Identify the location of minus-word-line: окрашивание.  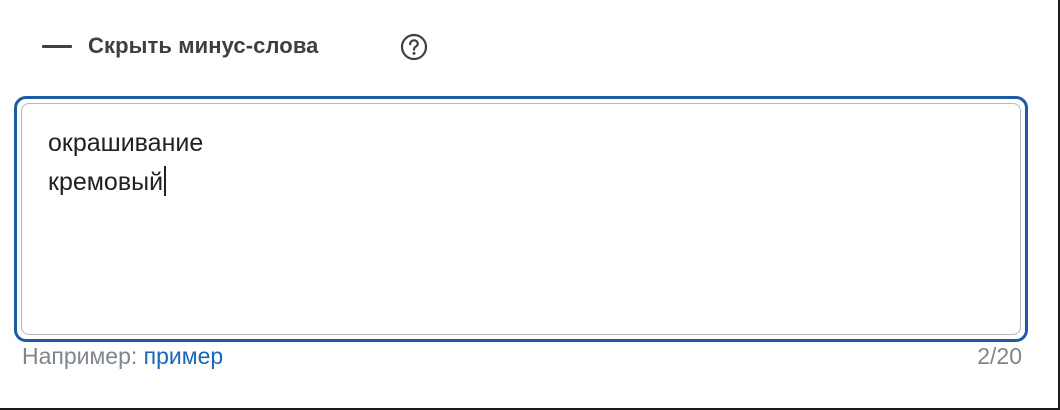
(126, 143).